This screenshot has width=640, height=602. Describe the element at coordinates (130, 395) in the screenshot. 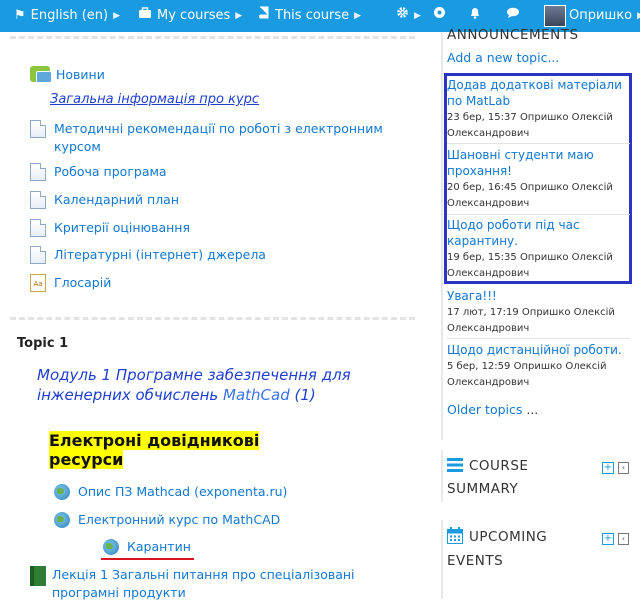

I see `module-heading-text: інженерних обчислень` at that location.